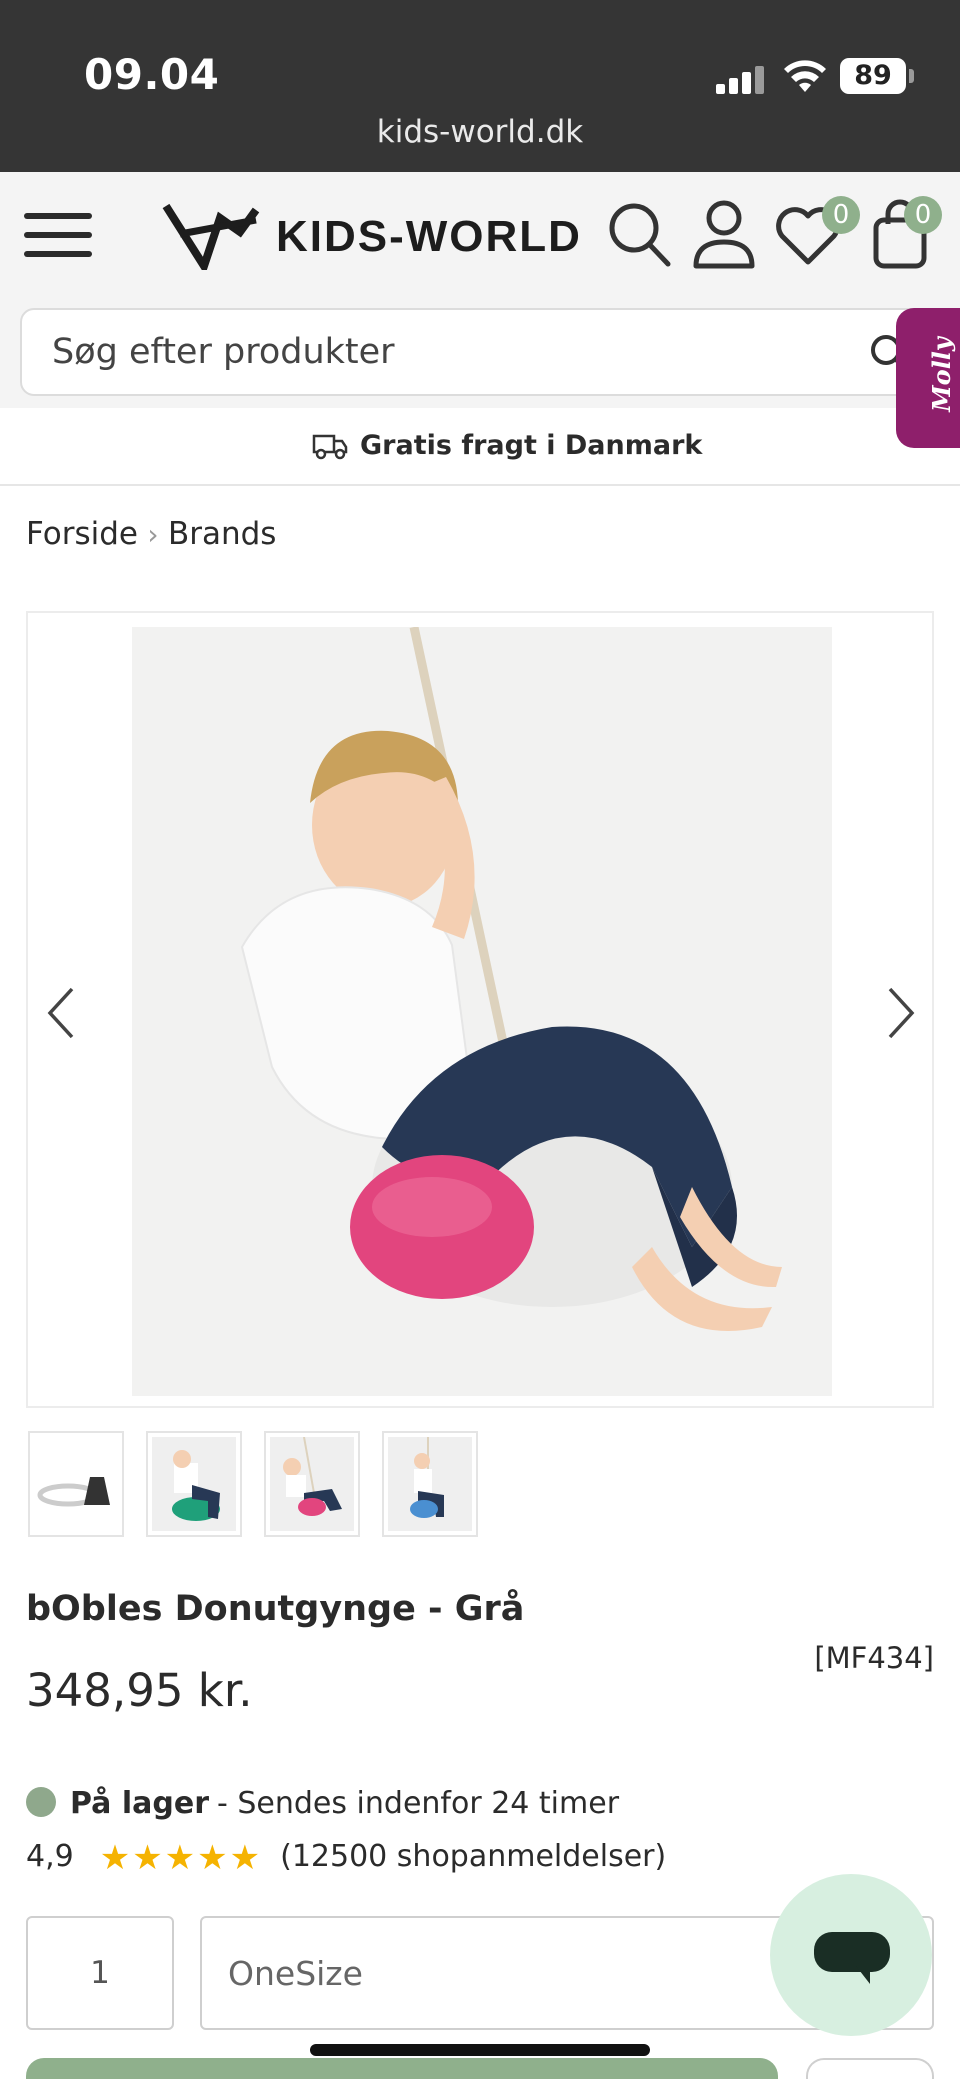 The height and width of the screenshot is (2079, 960). Describe the element at coordinates (531, 445) in the screenshot. I see `shipping-text: Gratis fragt i Danmark` at that location.